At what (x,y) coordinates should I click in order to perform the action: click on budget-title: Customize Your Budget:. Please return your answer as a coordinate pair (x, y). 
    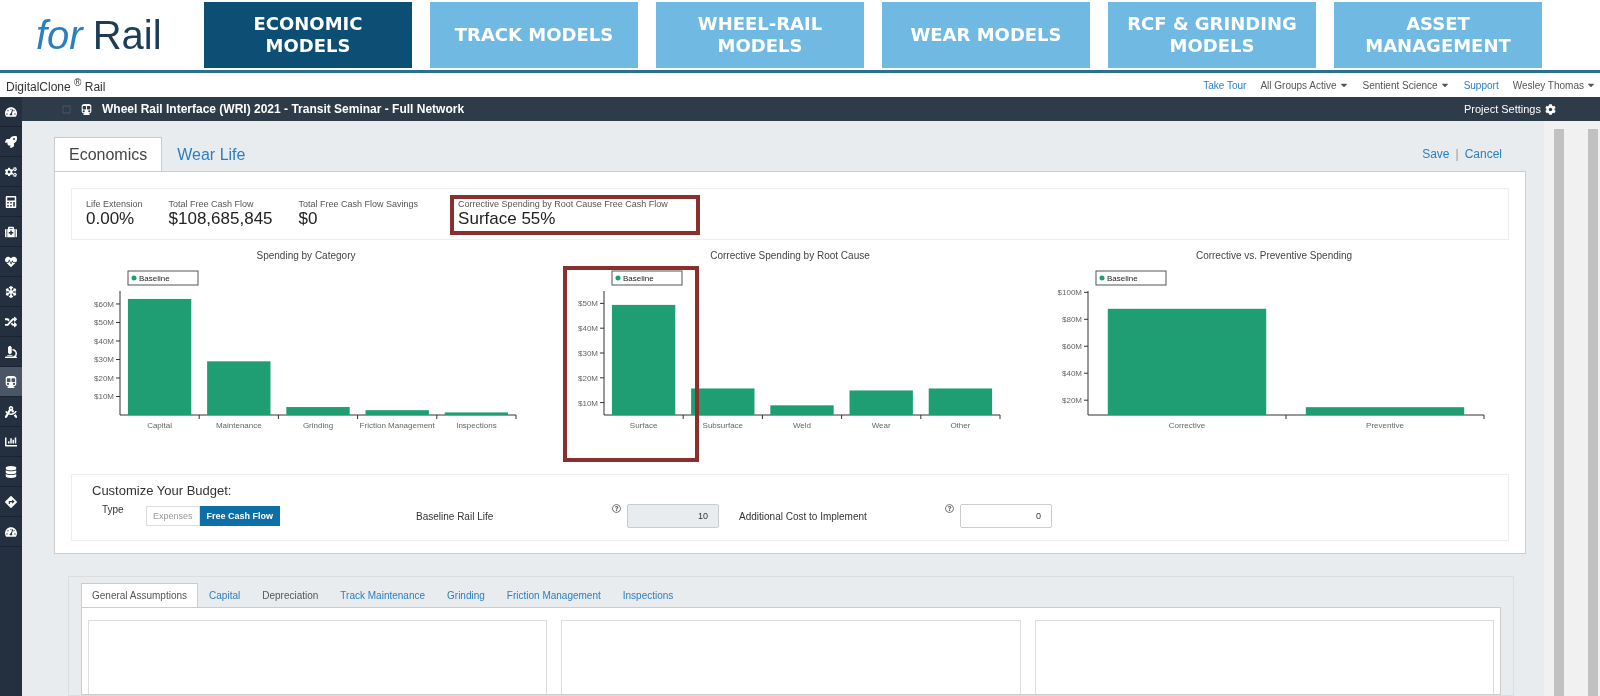
    Looking at the image, I should click on (162, 490).